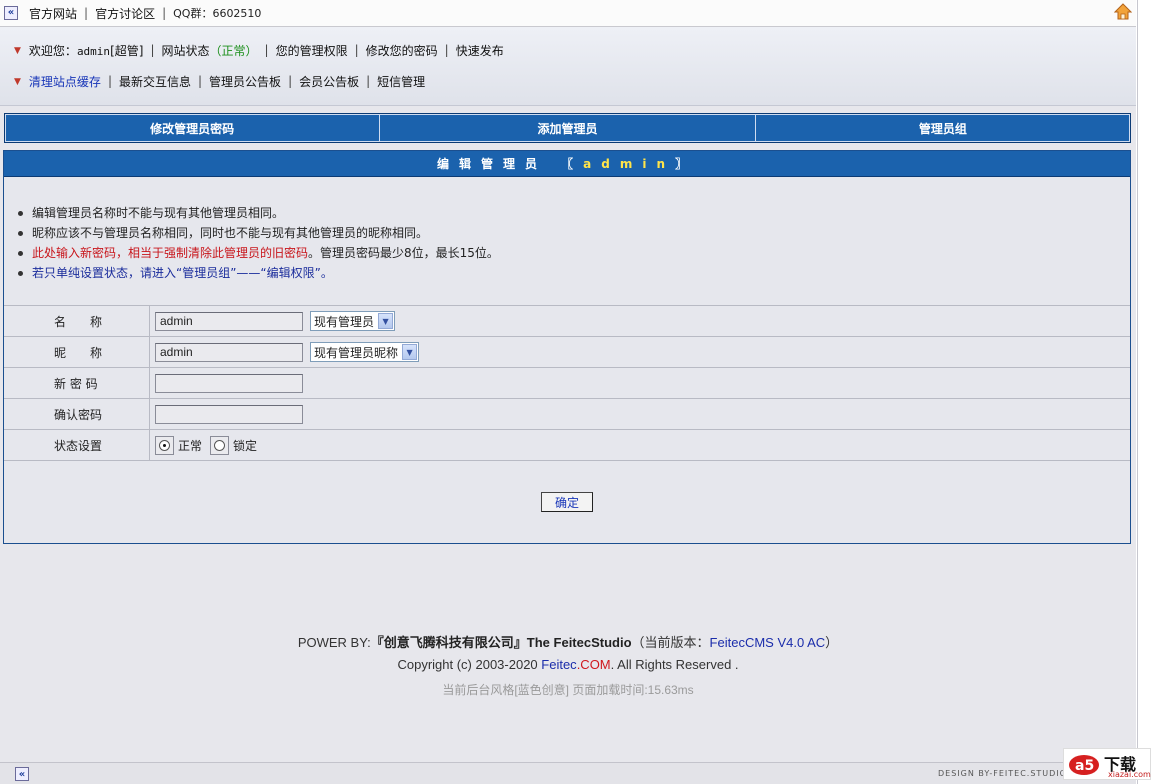  I want to click on form-row-name: 名 称 现有管理员 ▼, so click(567, 321).